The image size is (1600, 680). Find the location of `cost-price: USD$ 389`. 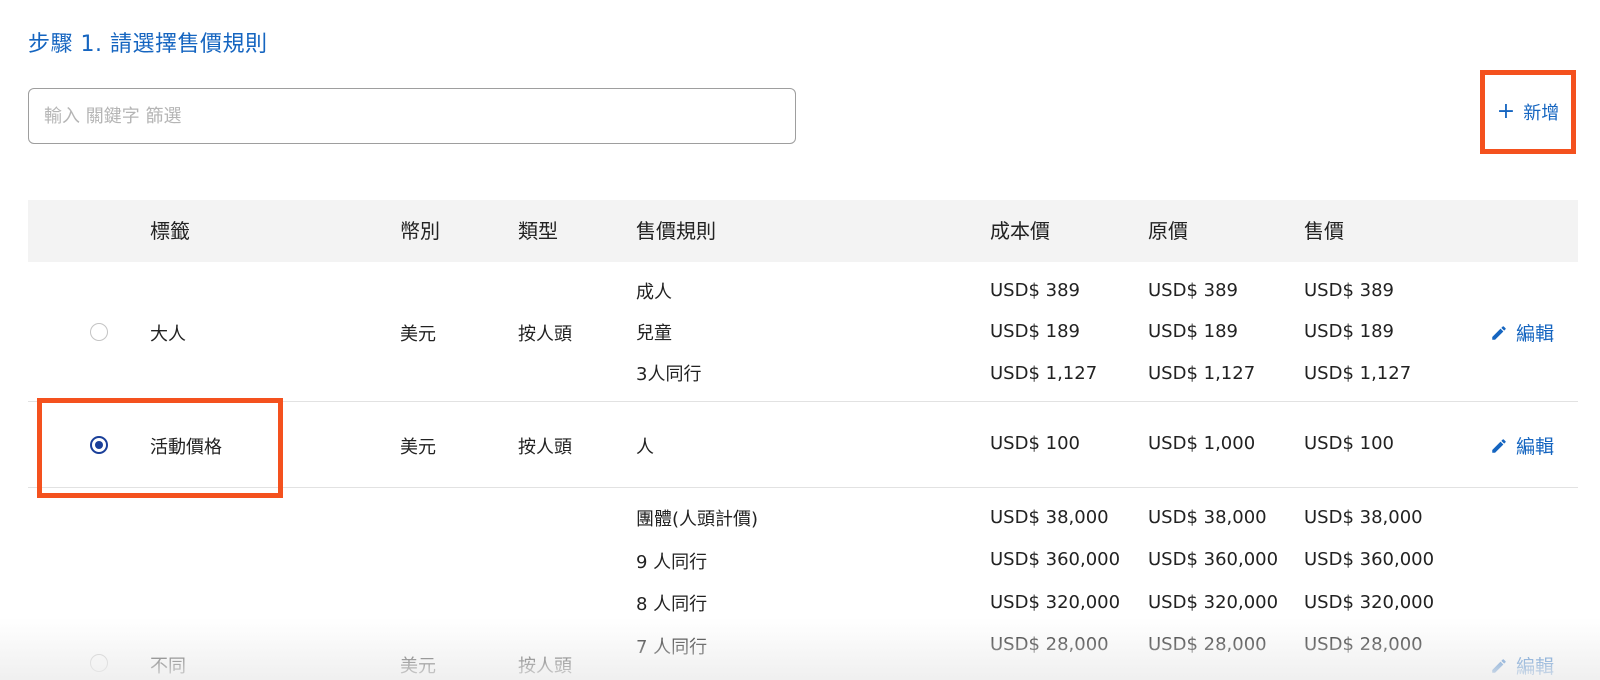

cost-price: USD$ 389 is located at coordinates (1035, 291).